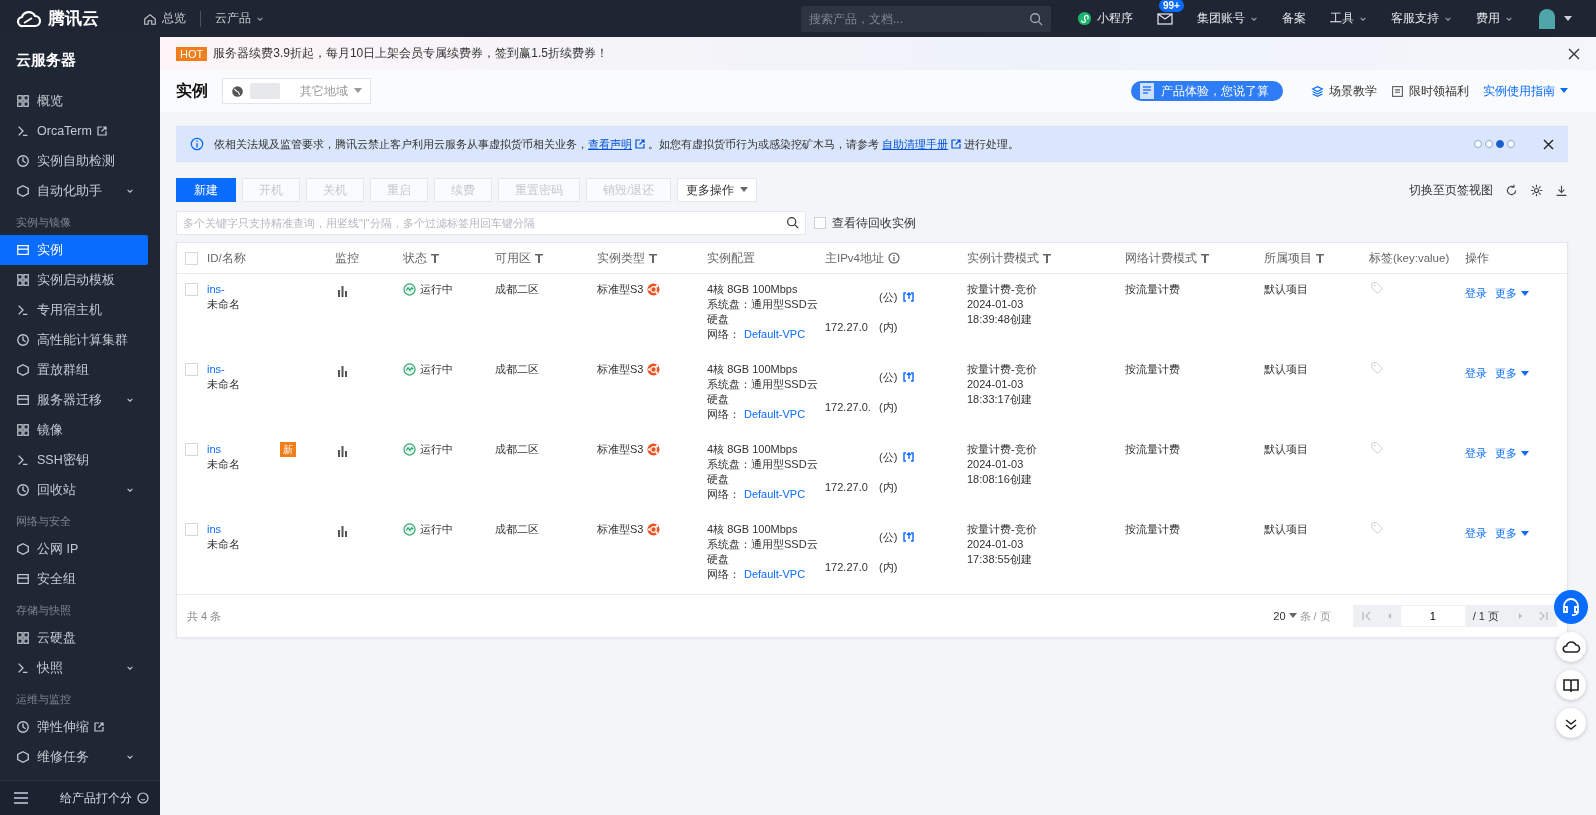 The width and height of the screenshot is (1596, 815). What do you see at coordinates (491, 223) in the screenshot?
I see `search-field: 多个关键字只支持精准查询，用竖线"|"分隔，多个过滤标签用回车键分隔` at bounding box center [491, 223].